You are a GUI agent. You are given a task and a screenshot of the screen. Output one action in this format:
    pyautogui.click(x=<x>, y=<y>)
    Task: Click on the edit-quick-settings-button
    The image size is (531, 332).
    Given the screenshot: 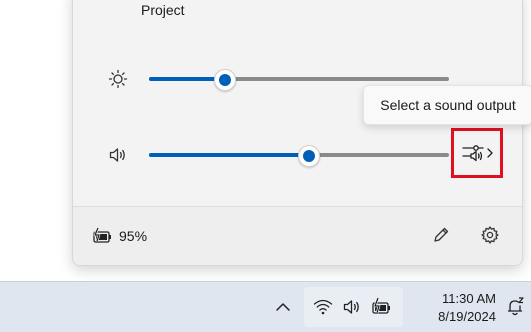 What is the action you would take?
    pyautogui.click(x=441, y=235)
    